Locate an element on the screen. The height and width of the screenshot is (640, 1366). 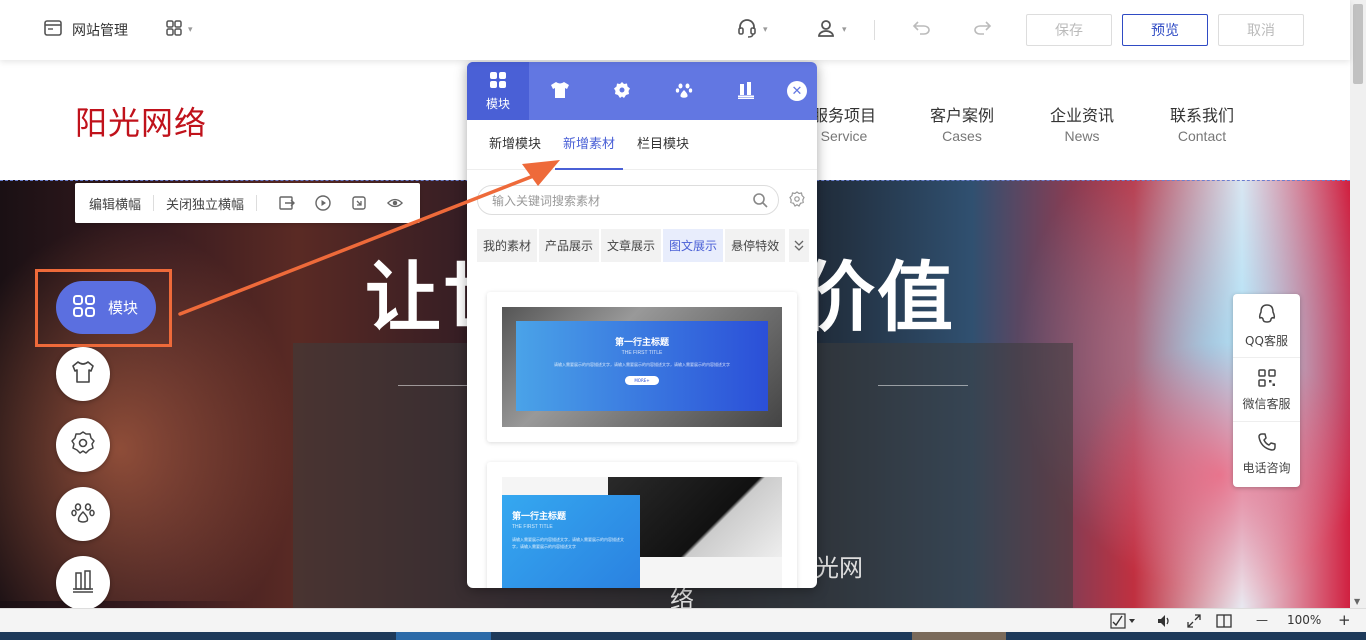
redo-button is located at coordinates (982, 29).